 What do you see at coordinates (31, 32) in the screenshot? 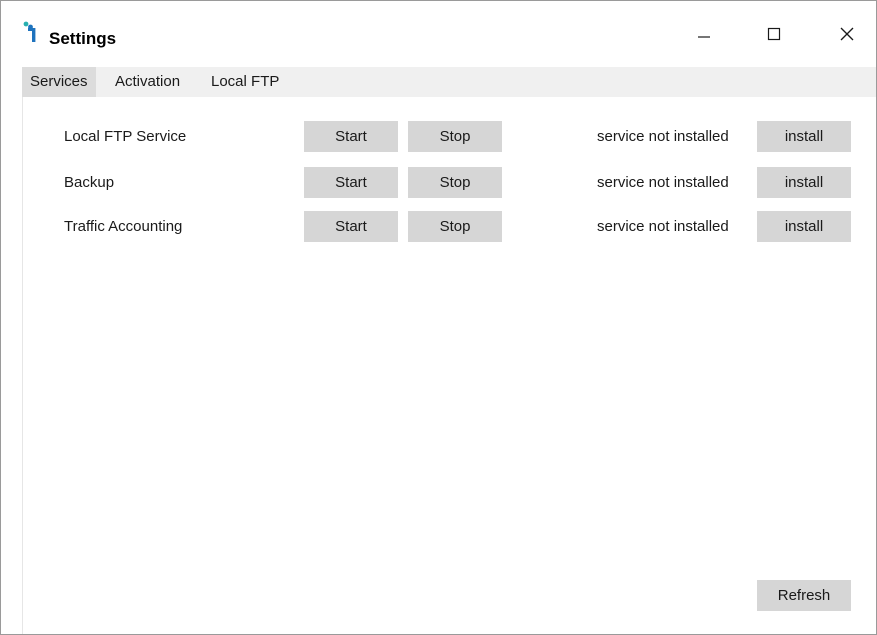
I see `app-icon` at bounding box center [31, 32].